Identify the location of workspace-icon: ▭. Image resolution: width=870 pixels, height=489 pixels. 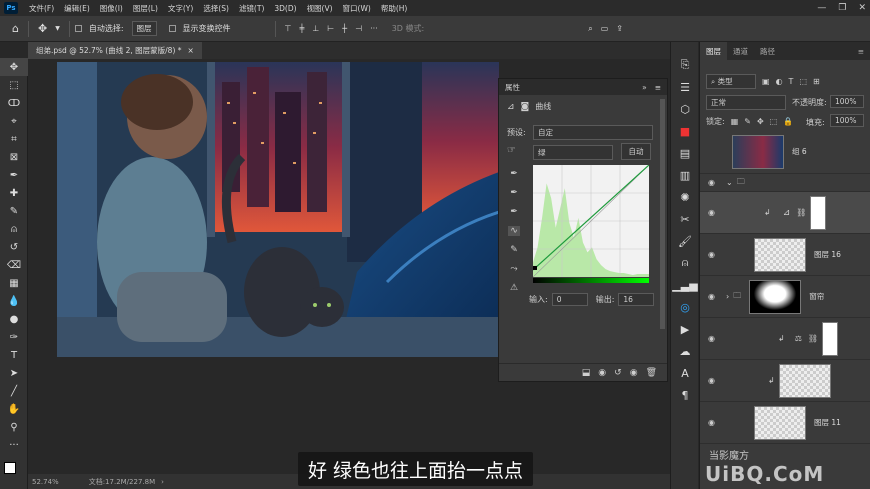
(605, 28).